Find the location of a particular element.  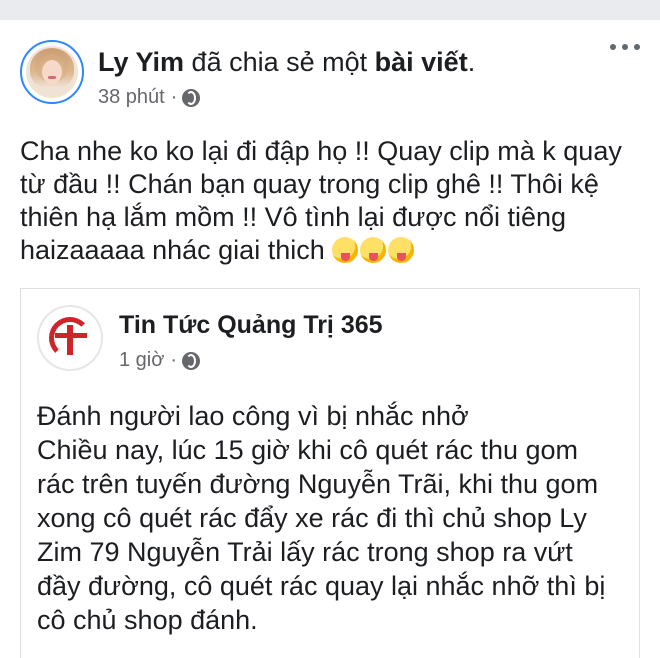

author-avatar is located at coordinates (52, 72).